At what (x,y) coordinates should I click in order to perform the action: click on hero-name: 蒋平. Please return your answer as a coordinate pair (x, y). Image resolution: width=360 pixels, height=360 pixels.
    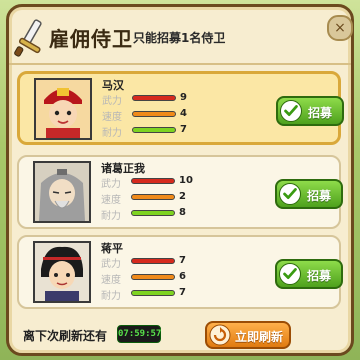
    Looking at the image, I should click on (112, 248).